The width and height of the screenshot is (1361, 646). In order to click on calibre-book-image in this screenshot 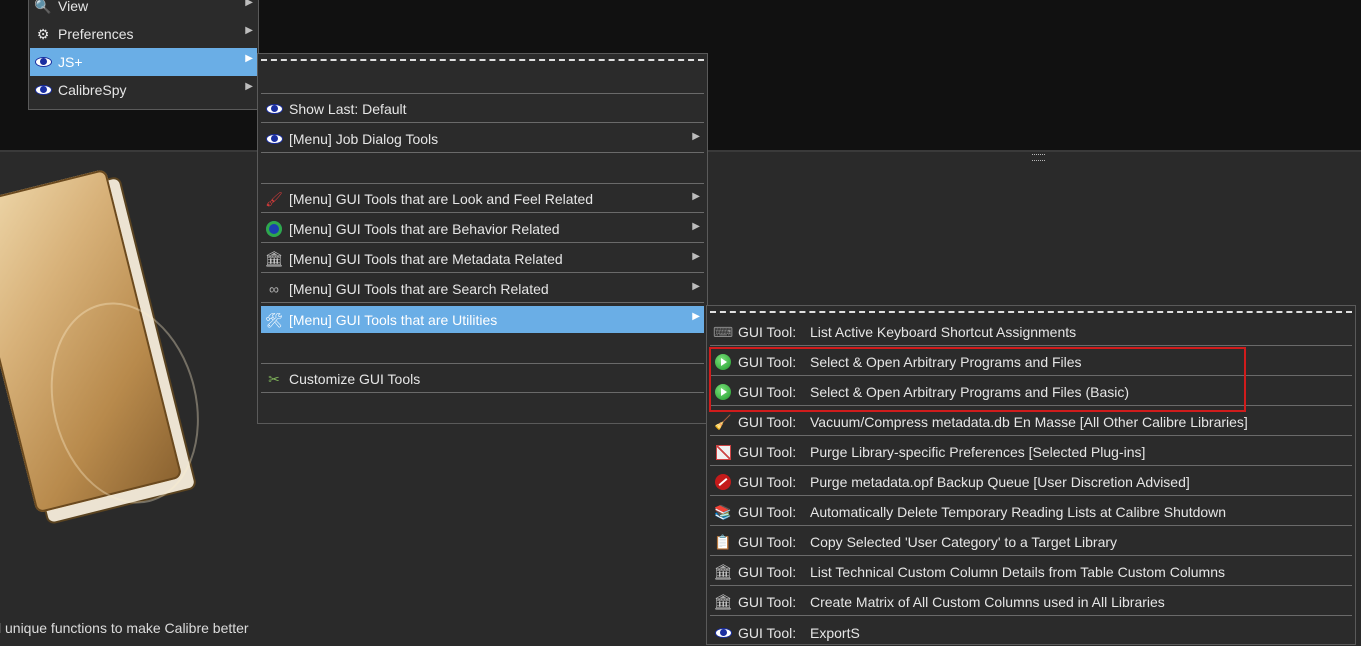, I will do `click(110, 345)`.